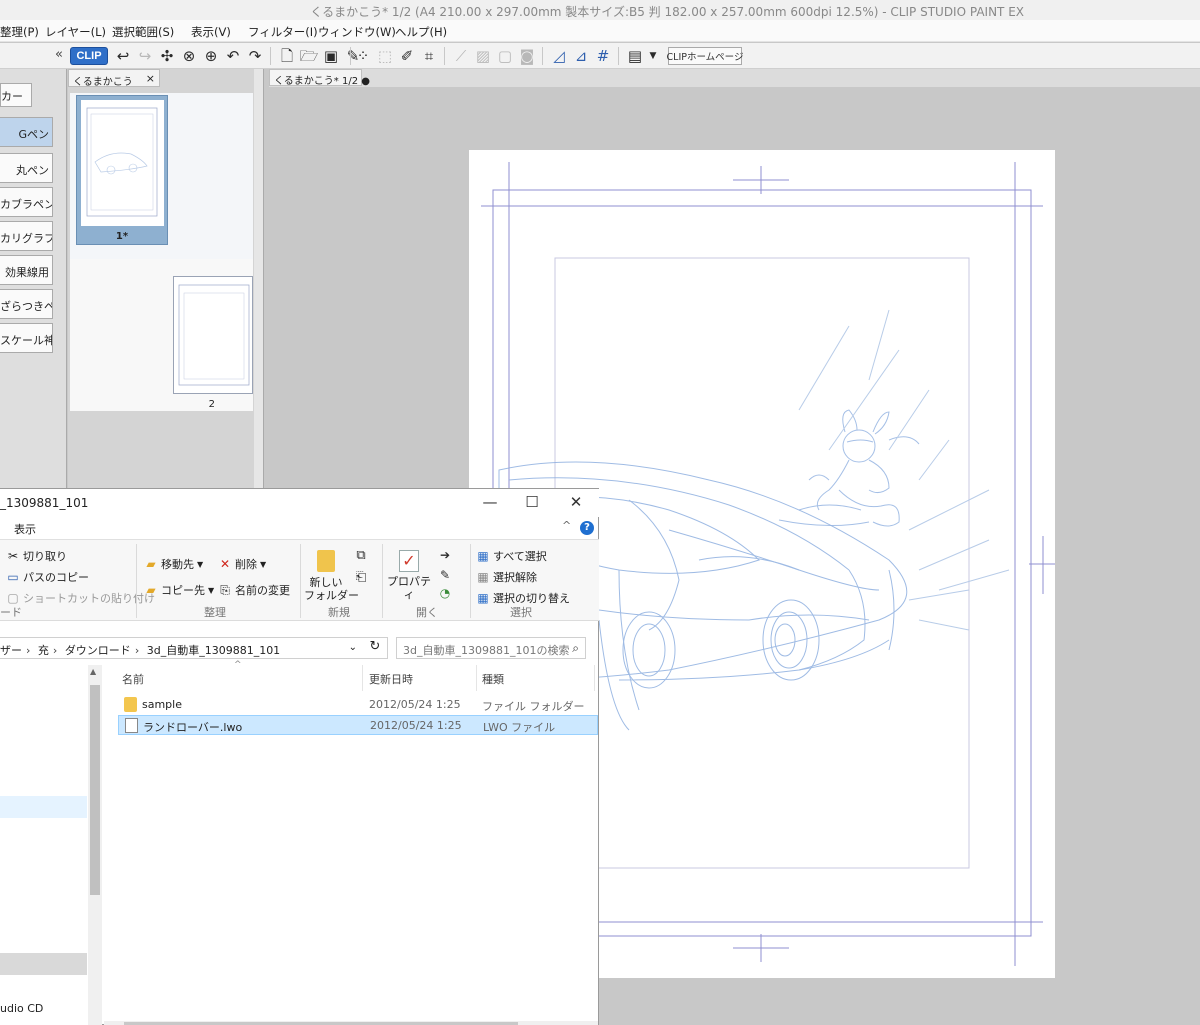 The image size is (1200, 1025). What do you see at coordinates (351, 1023) in the screenshot?
I see `horizontal-scrollbar` at bounding box center [351, 1023].